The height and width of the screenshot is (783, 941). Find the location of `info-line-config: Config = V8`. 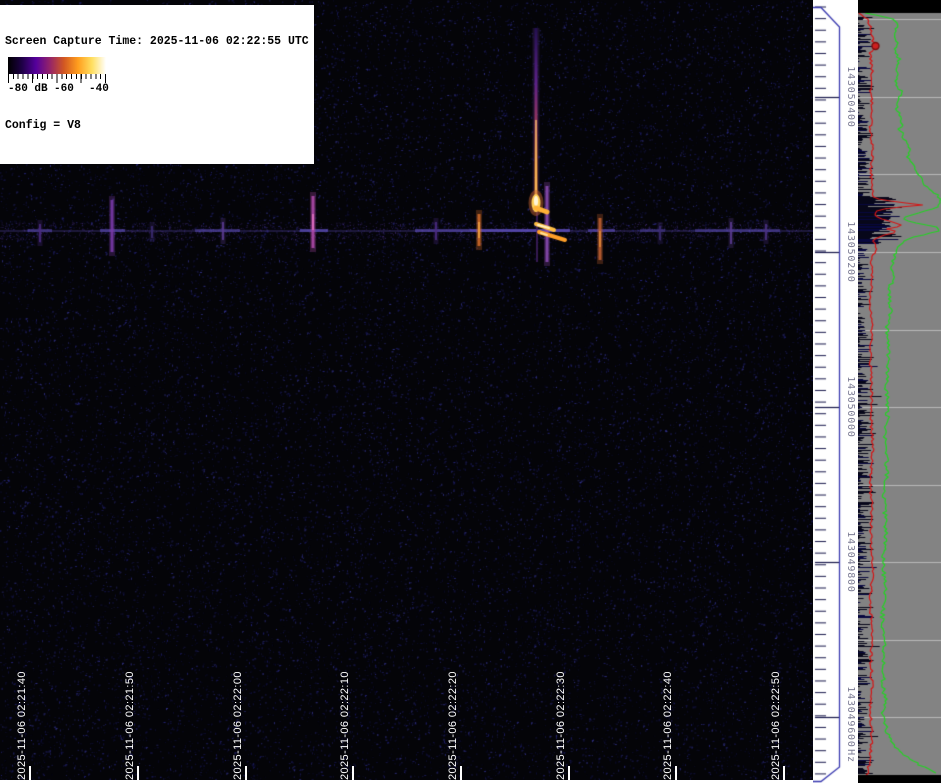

info-line-config: Config = V8 is located at coordinates (43, 125).